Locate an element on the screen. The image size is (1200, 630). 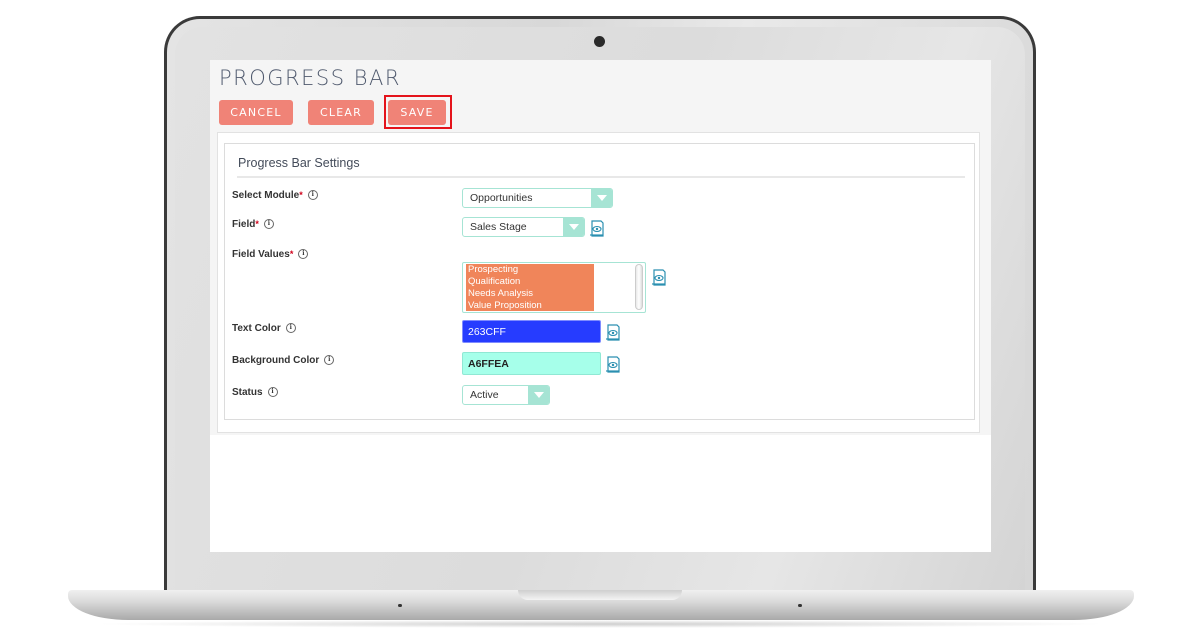
save-button: SAVE is located at coordinates (417, 112).